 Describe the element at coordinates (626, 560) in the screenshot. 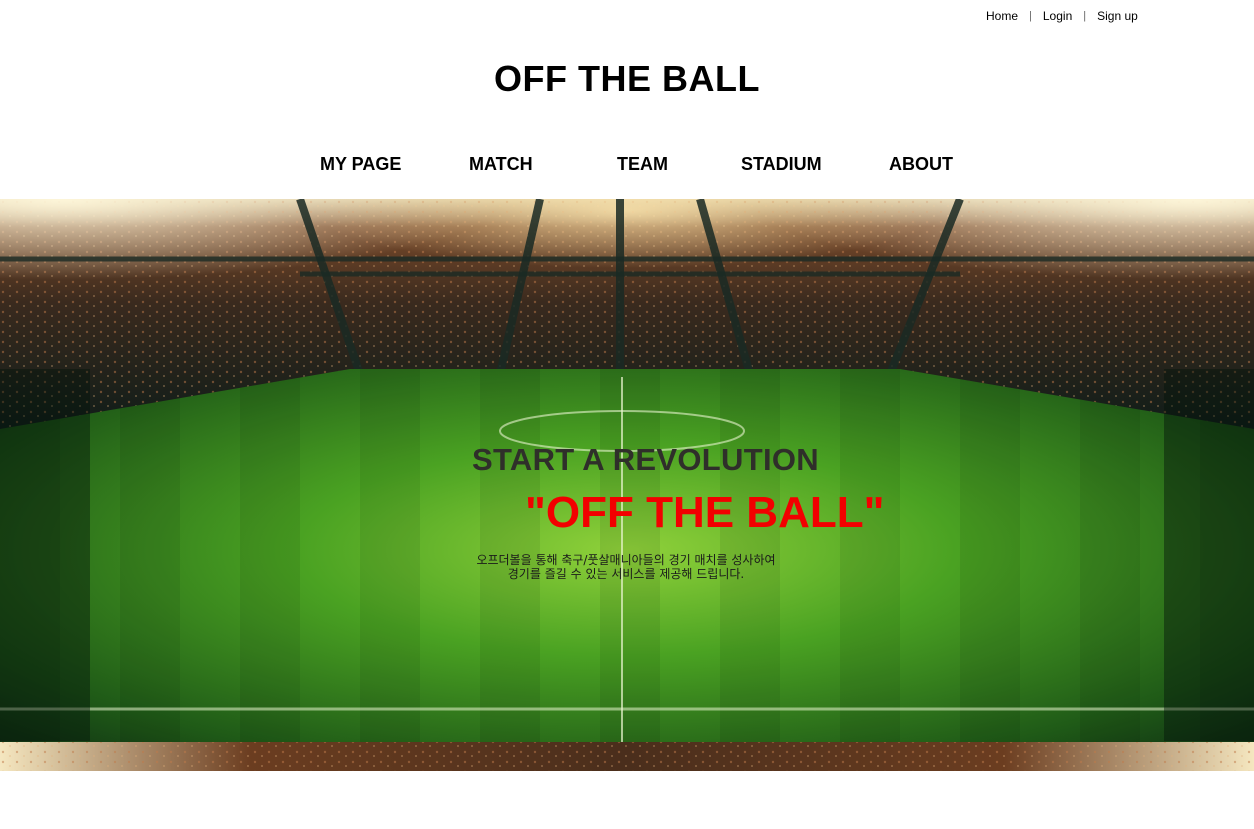

I see `hero-description-line: 오프더볼을 통해 축구/풋살매니아들의 경기 매치를 성사하여` at that location.